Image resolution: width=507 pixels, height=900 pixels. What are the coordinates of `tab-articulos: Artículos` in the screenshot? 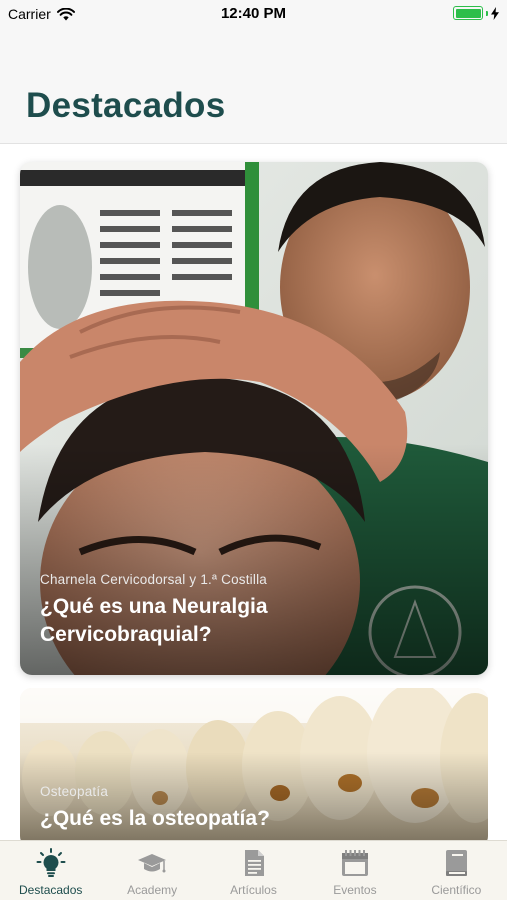 It's located at (253, 870).